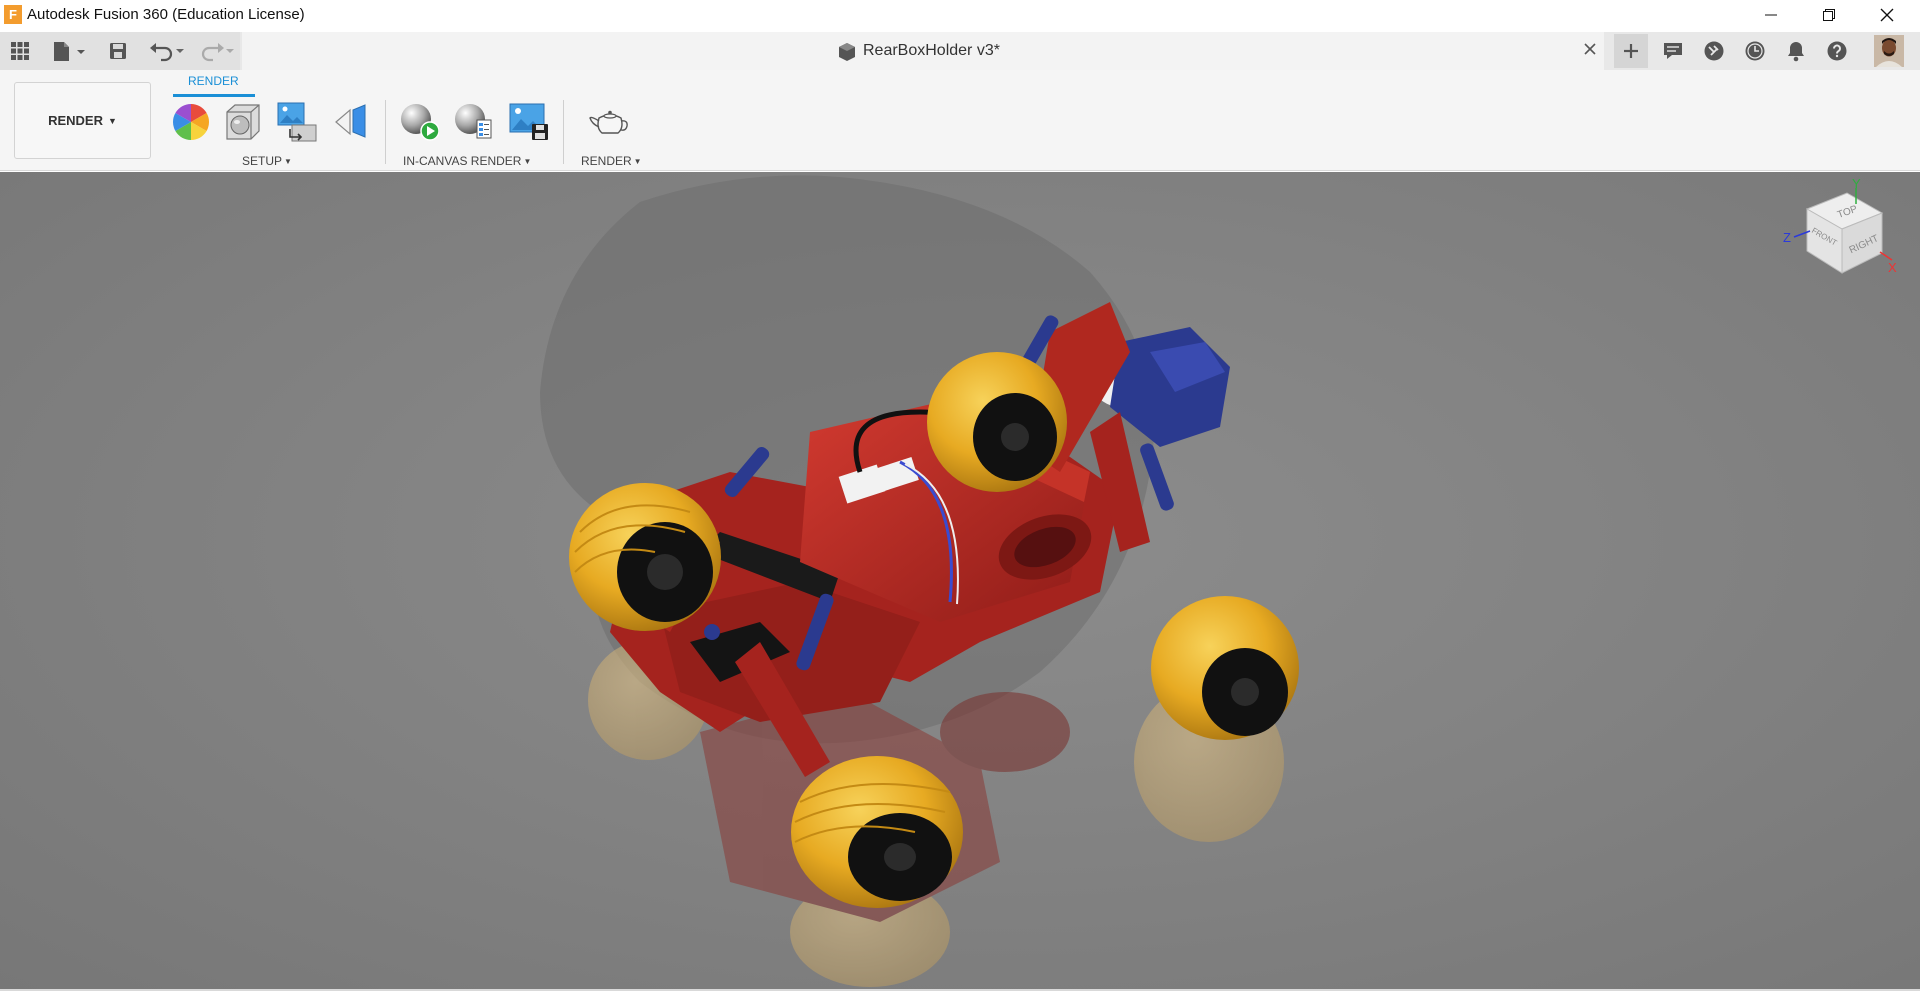 This screenshot has width=1920, height=991. I want to click on help-icon, so click(1837, 51).